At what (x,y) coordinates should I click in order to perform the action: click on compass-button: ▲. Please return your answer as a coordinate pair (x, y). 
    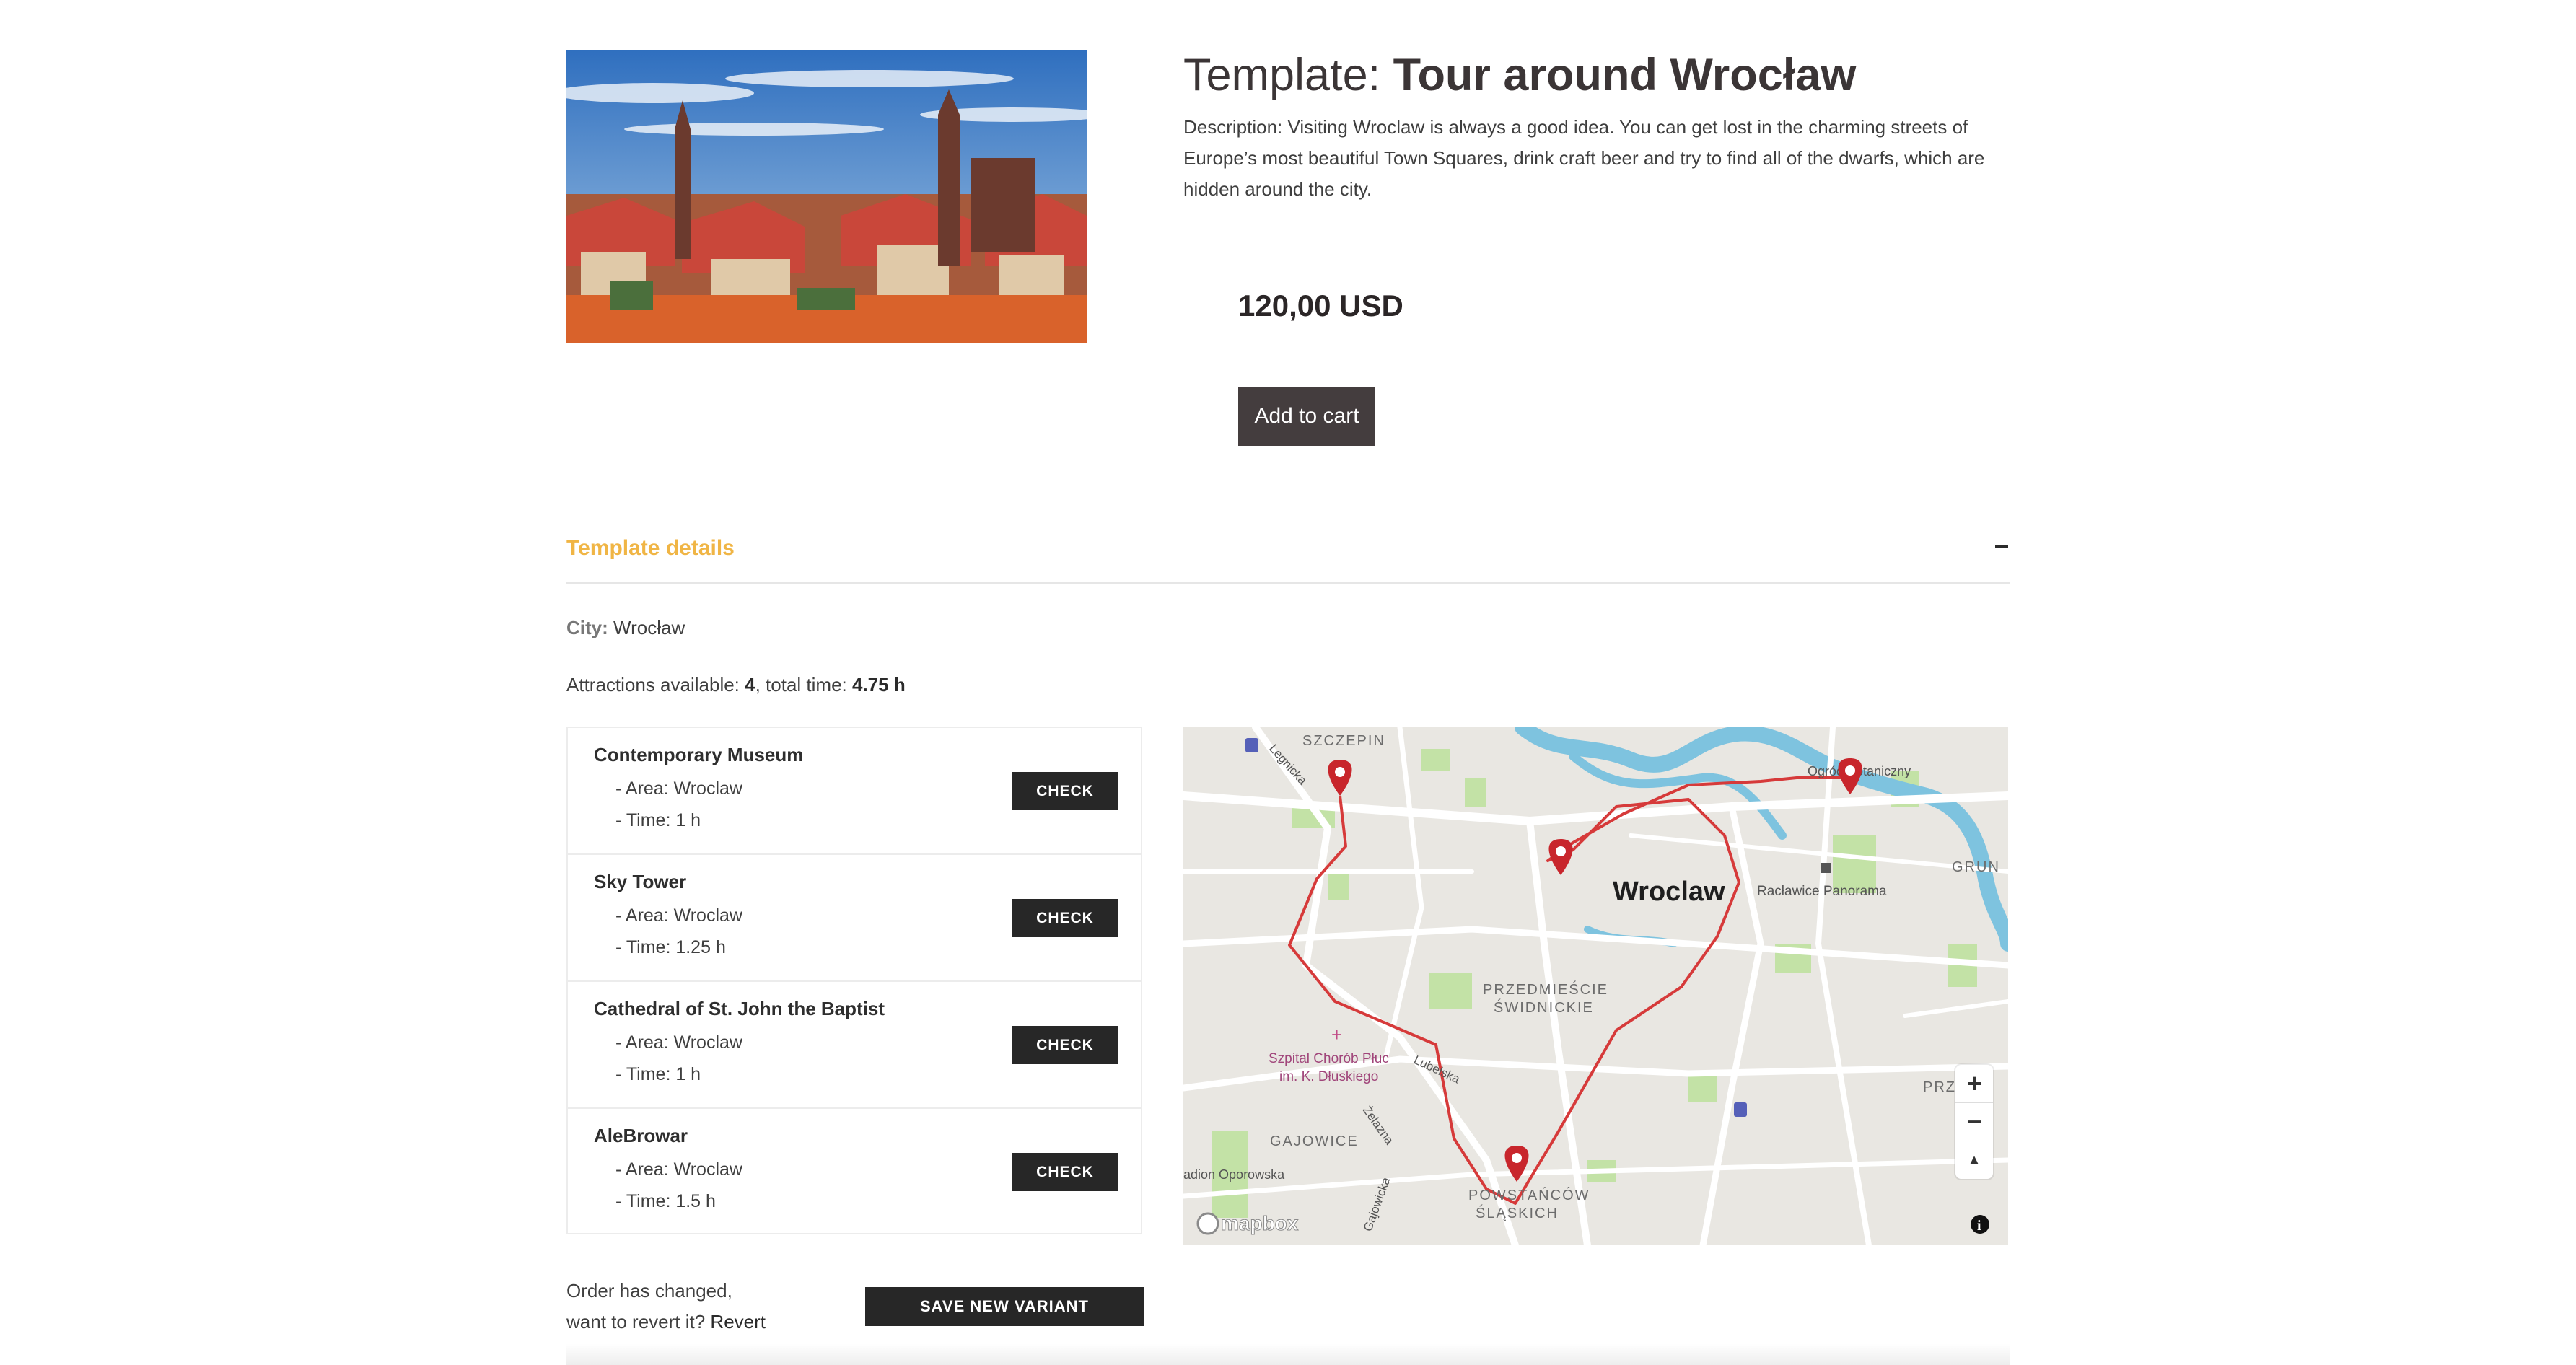
    Looking at the image, I should click on (1974, 1160).